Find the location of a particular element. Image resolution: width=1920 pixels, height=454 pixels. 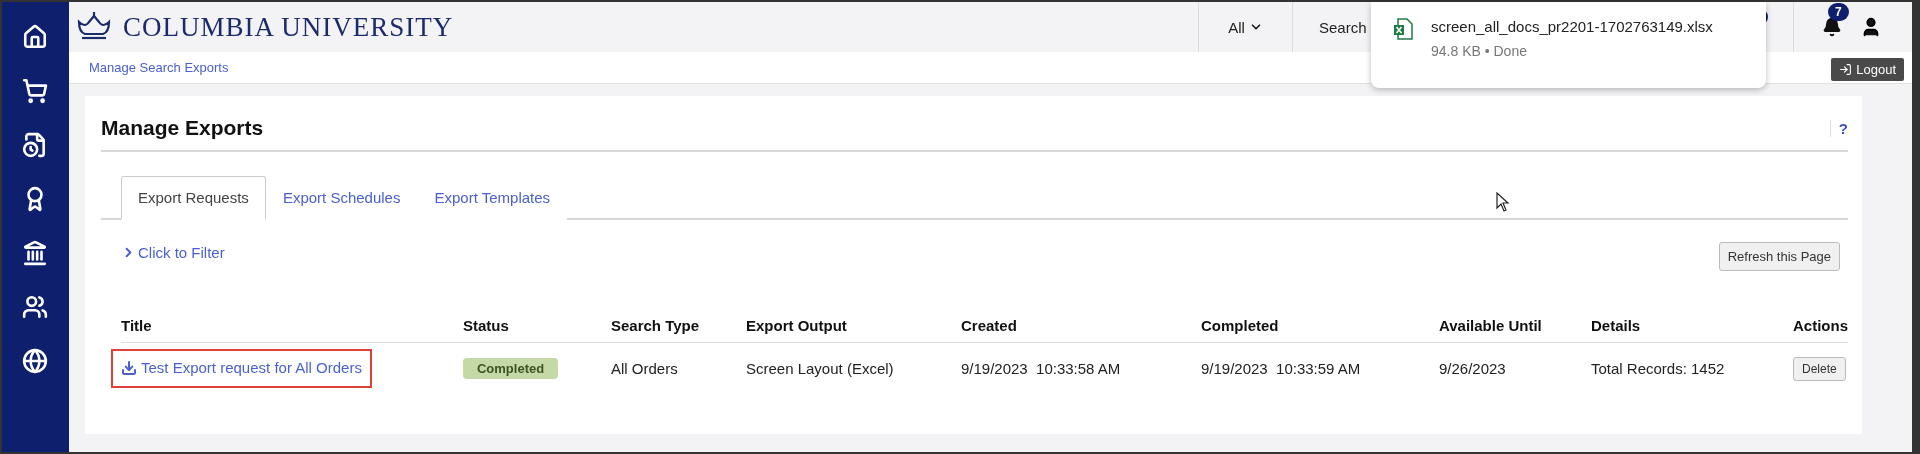

university-logo-text: COLUMBIA UNIVERSITY is located at coordinates (288, 27).